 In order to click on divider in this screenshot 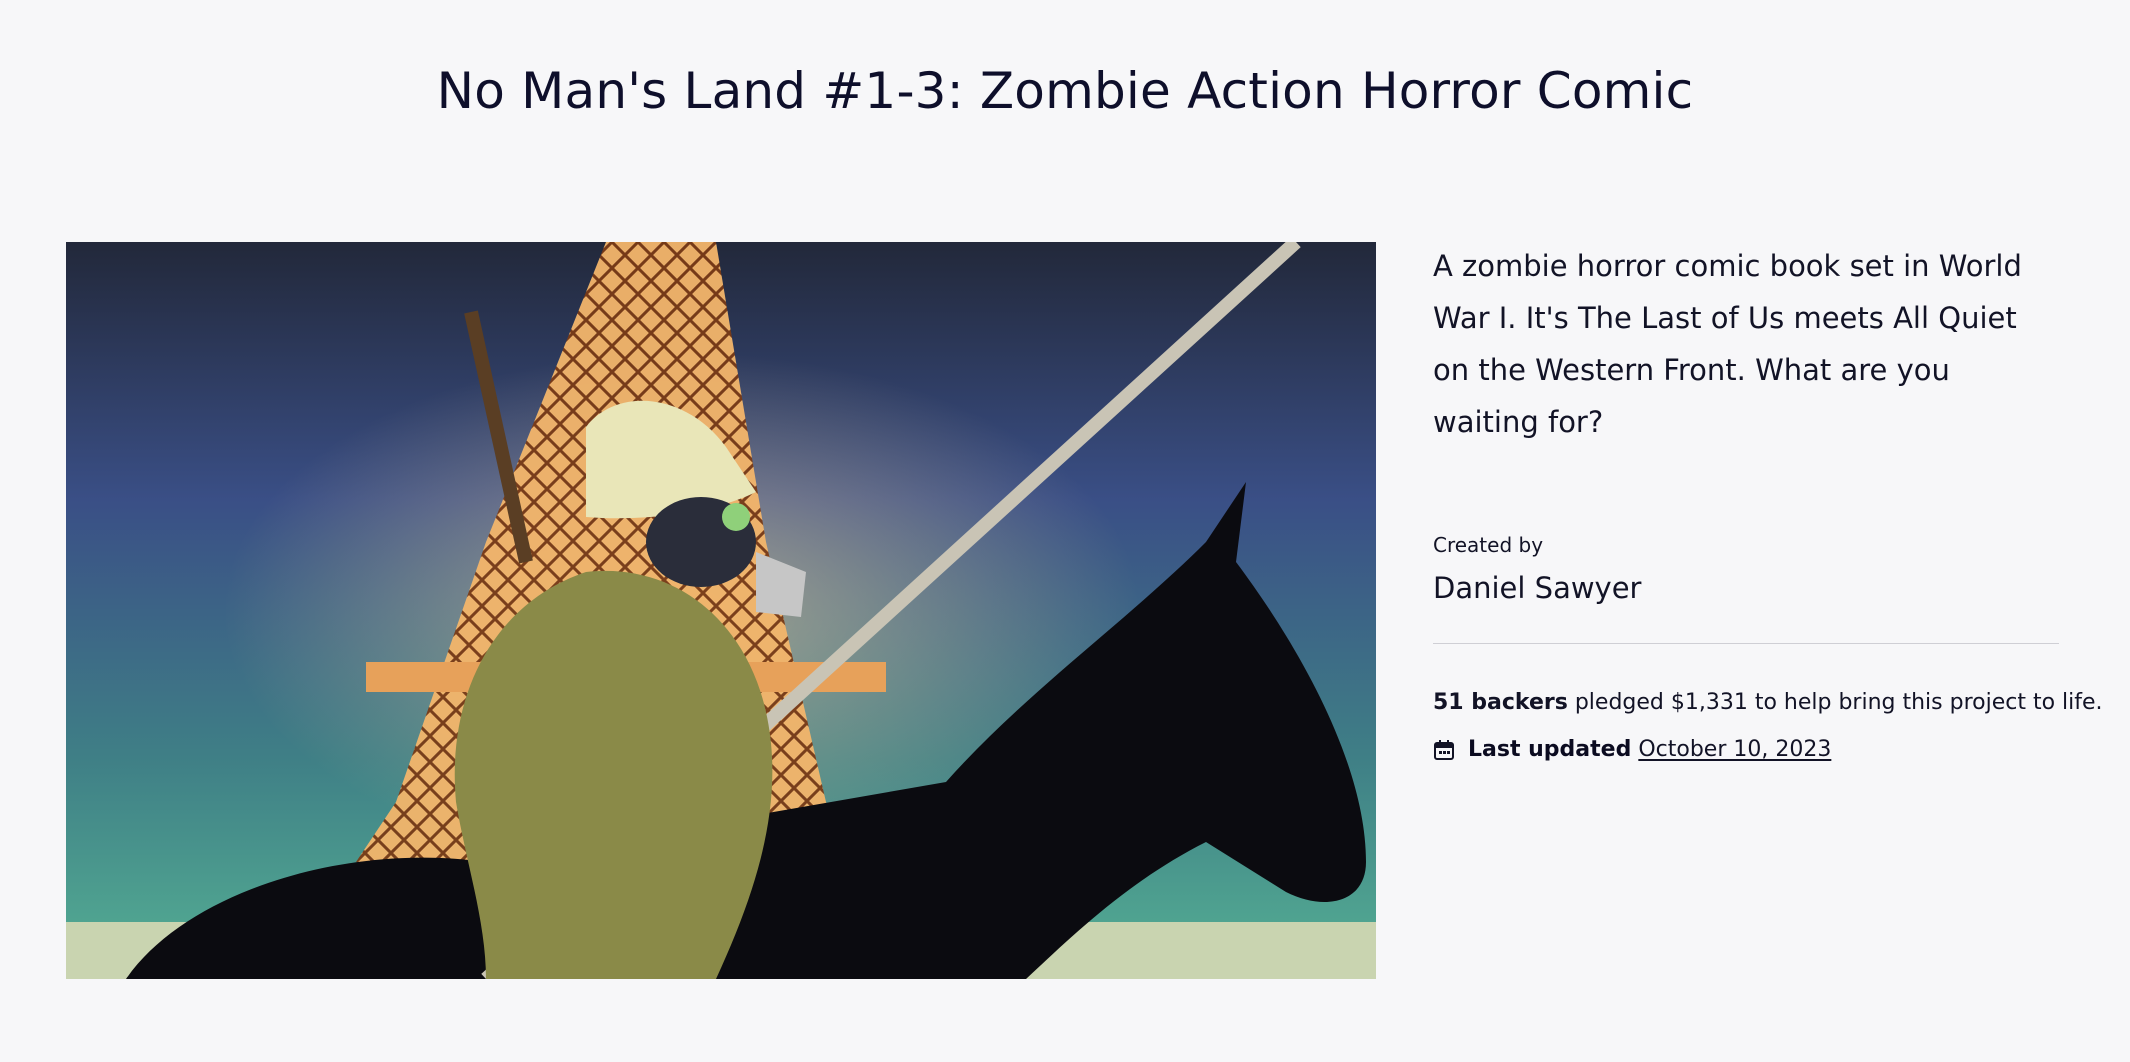, I will do `click(1746, 643)`.